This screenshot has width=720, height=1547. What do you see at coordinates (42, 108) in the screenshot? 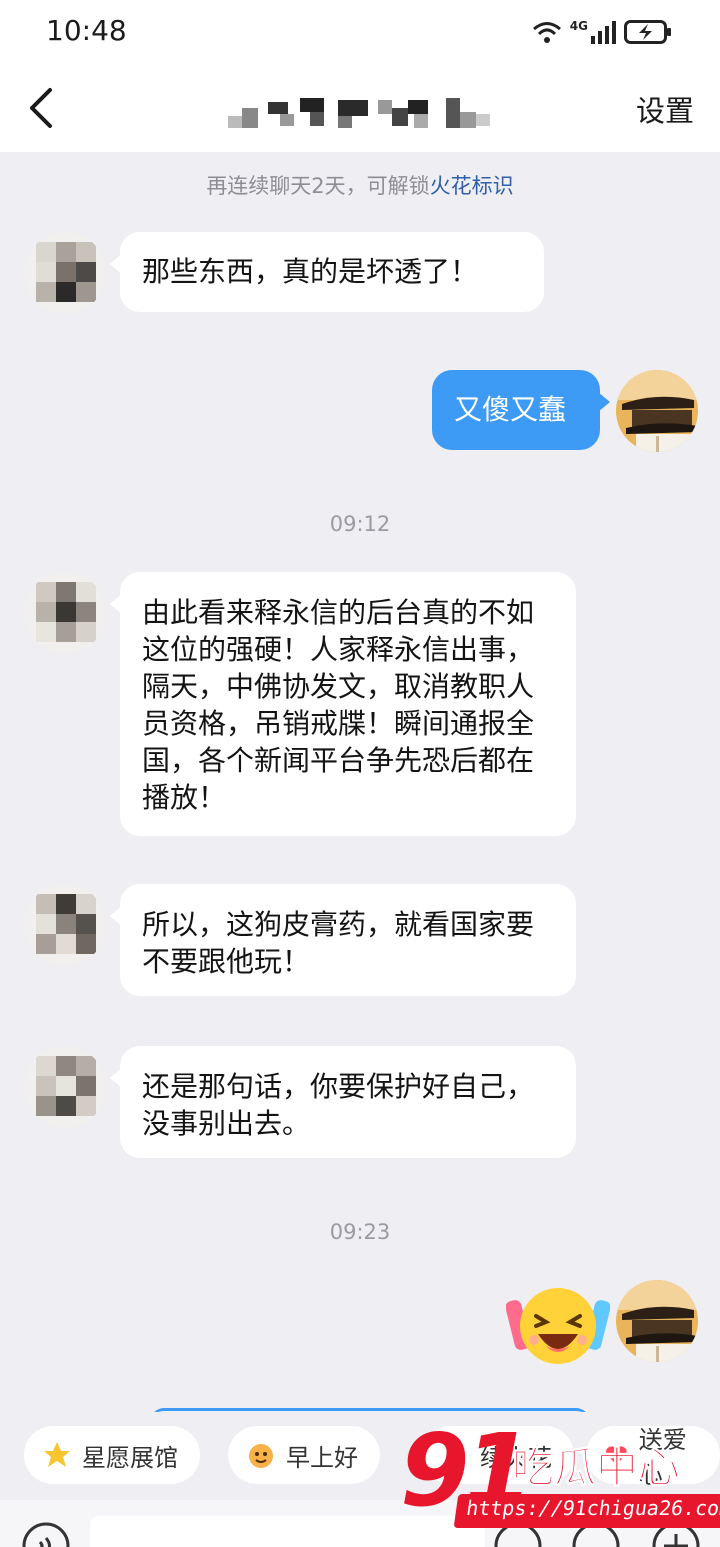
I see `back-arrow-icon` at bounding box center [42, 108].